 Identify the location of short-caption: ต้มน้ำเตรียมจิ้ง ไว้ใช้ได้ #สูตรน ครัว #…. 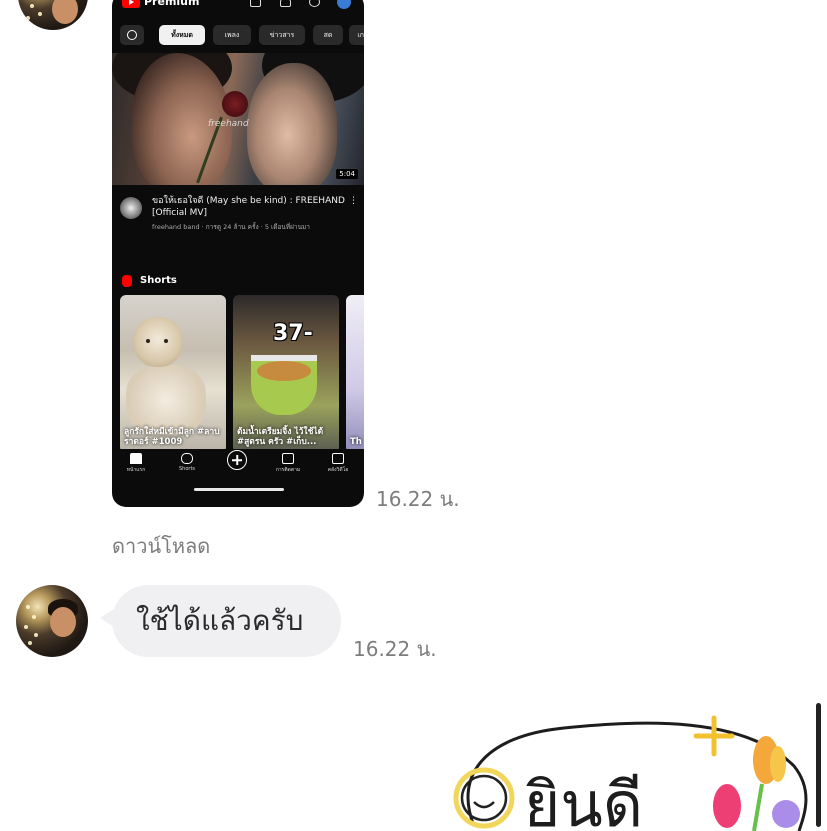
(280, 437).